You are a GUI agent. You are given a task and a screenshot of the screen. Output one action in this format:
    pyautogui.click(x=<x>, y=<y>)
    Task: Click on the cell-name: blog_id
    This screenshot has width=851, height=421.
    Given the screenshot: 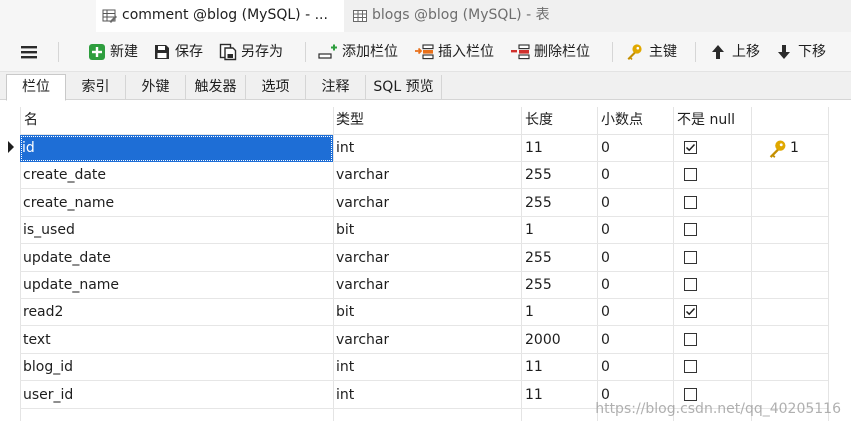 What is the action you would take?
    pyautogui.click(x=48, y=367)
    